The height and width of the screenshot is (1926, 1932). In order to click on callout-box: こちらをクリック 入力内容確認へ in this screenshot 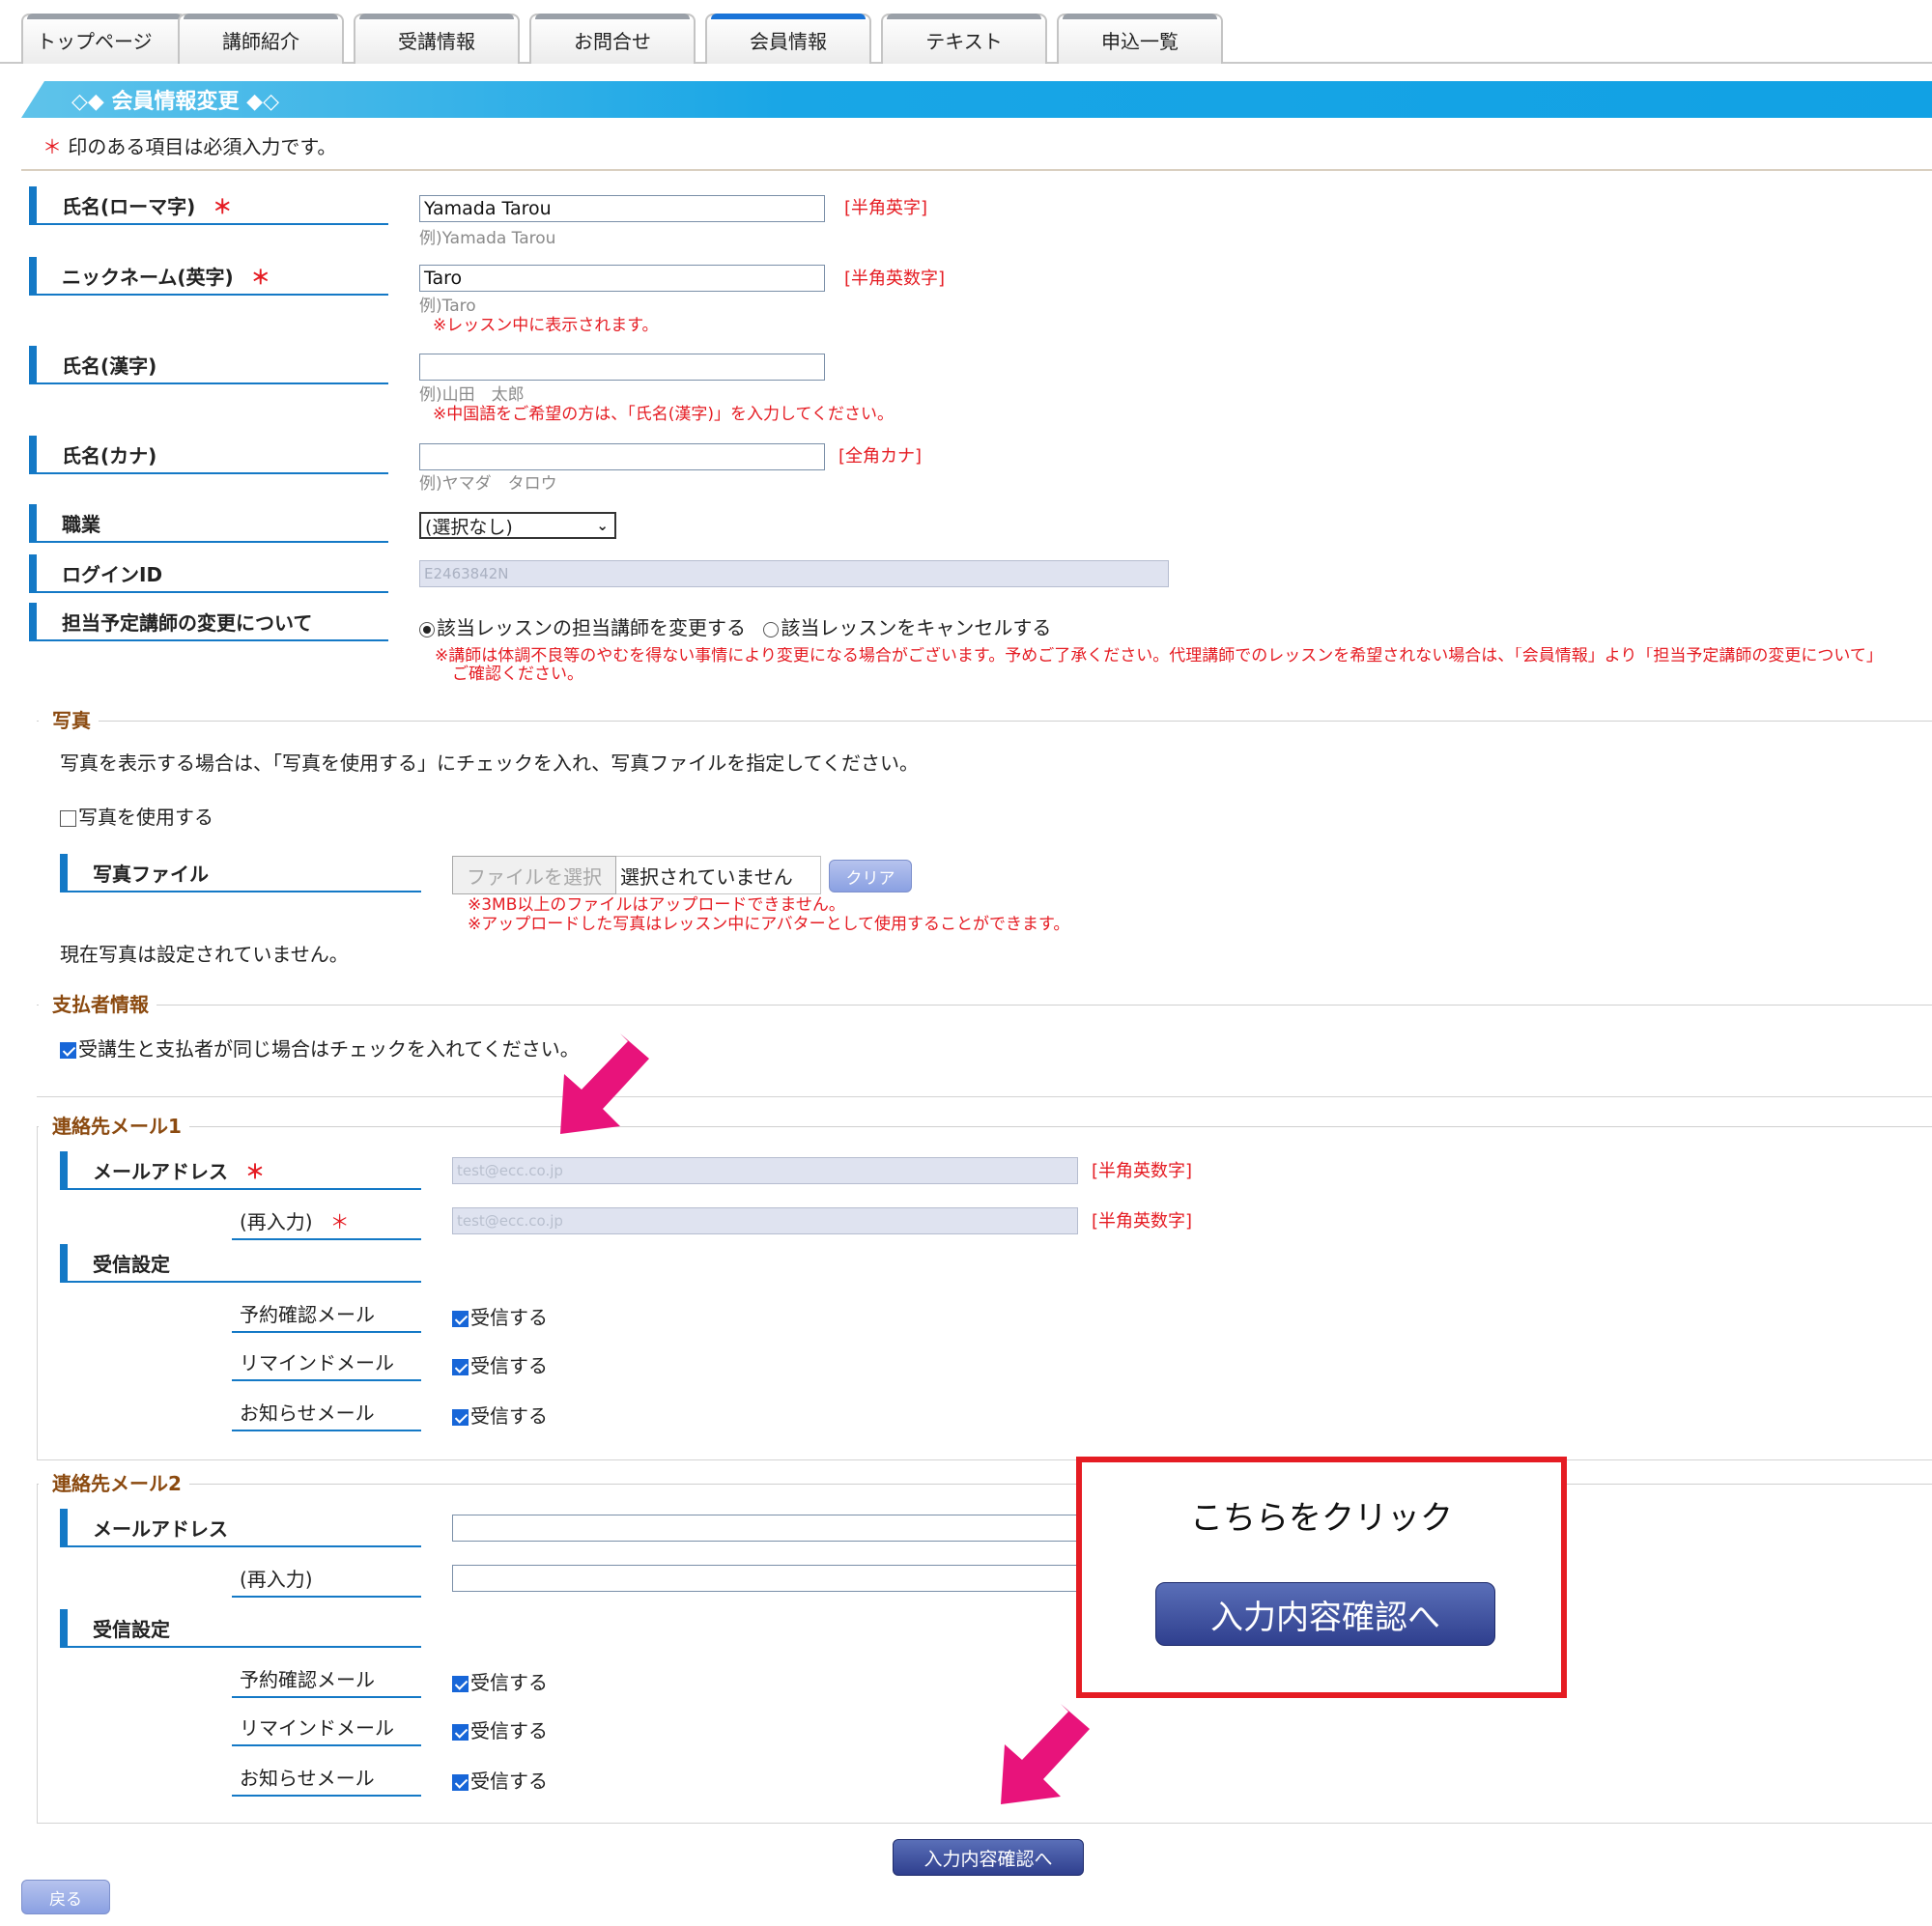, I will do `click(1321, 1577)`.